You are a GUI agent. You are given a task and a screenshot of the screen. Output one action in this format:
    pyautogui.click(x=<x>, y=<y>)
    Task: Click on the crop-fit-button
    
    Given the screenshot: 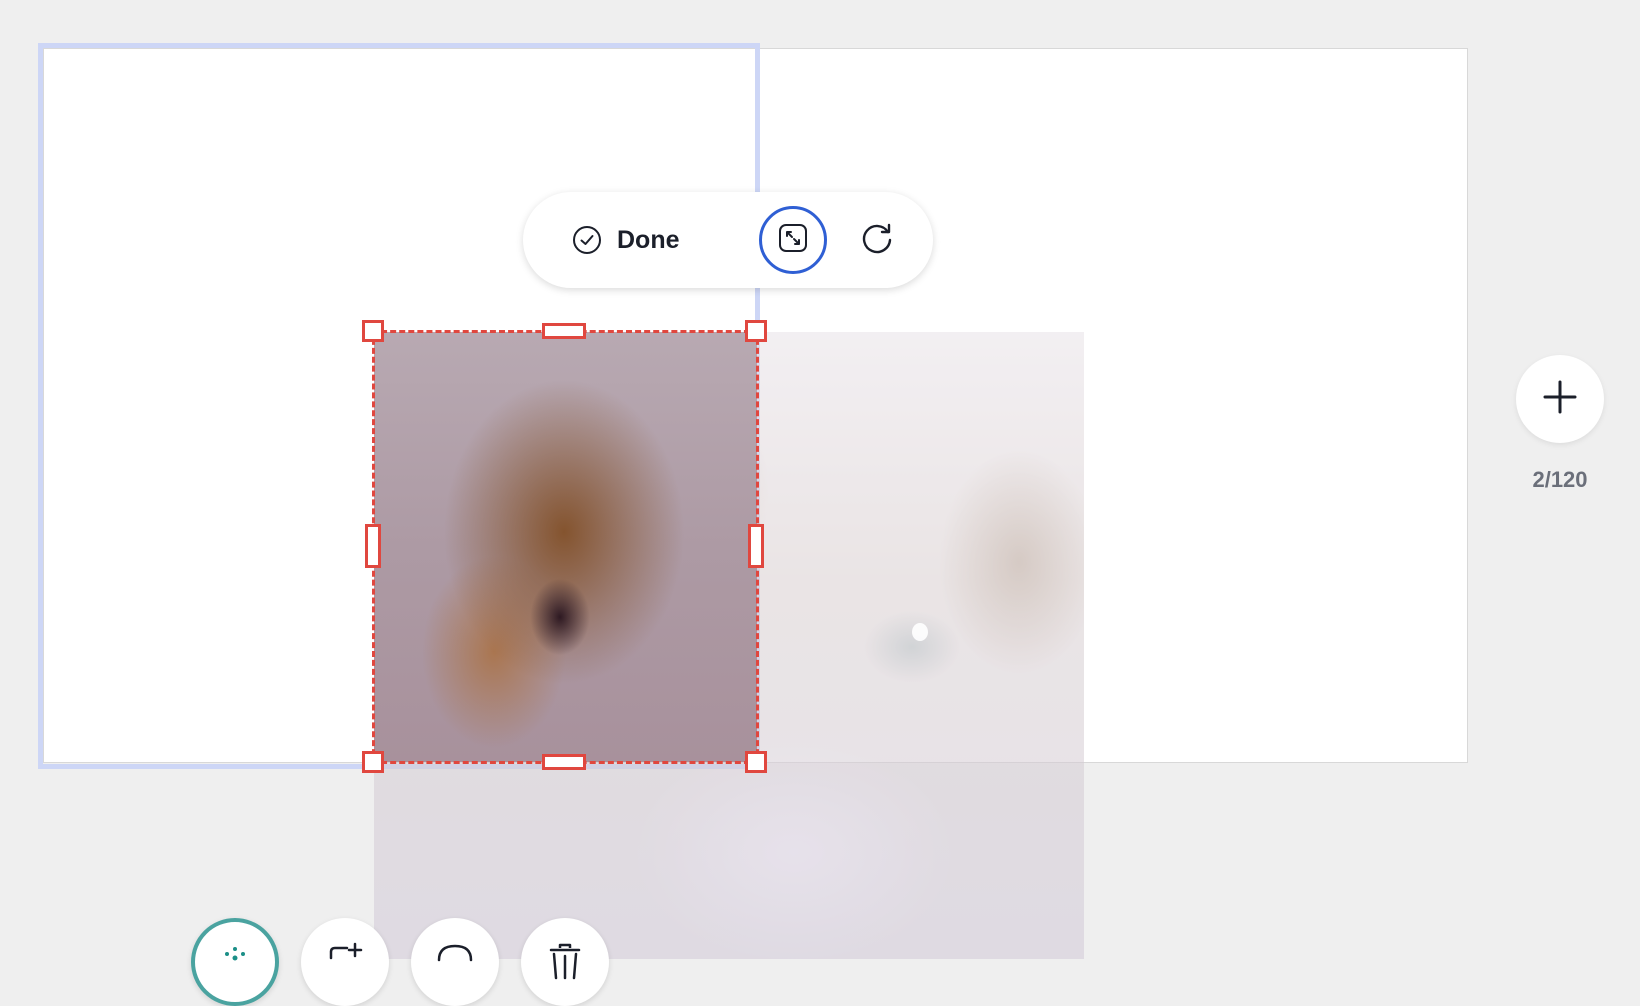 What is the action you would take?
    pyautogui.click(x=793, y=240)
    